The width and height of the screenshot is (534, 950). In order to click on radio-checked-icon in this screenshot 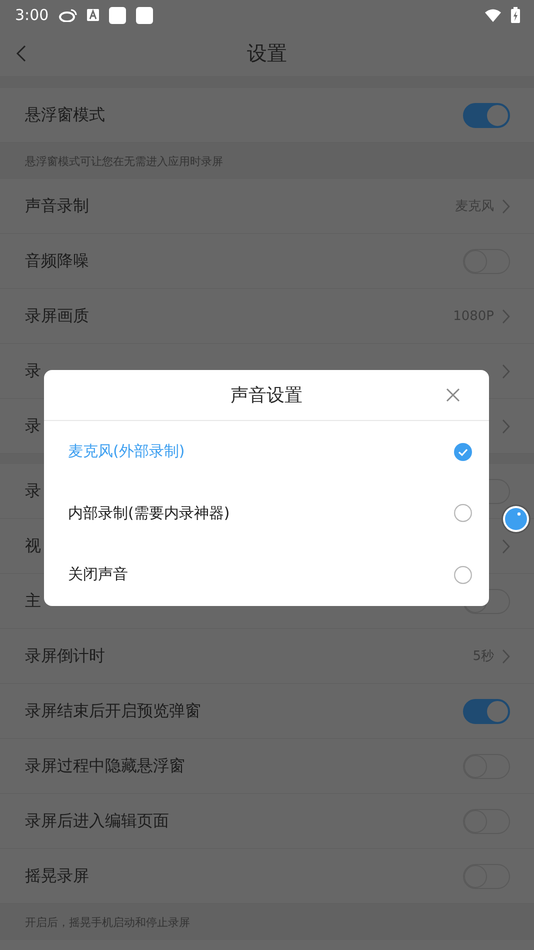, I will do `click(463, 451)`.